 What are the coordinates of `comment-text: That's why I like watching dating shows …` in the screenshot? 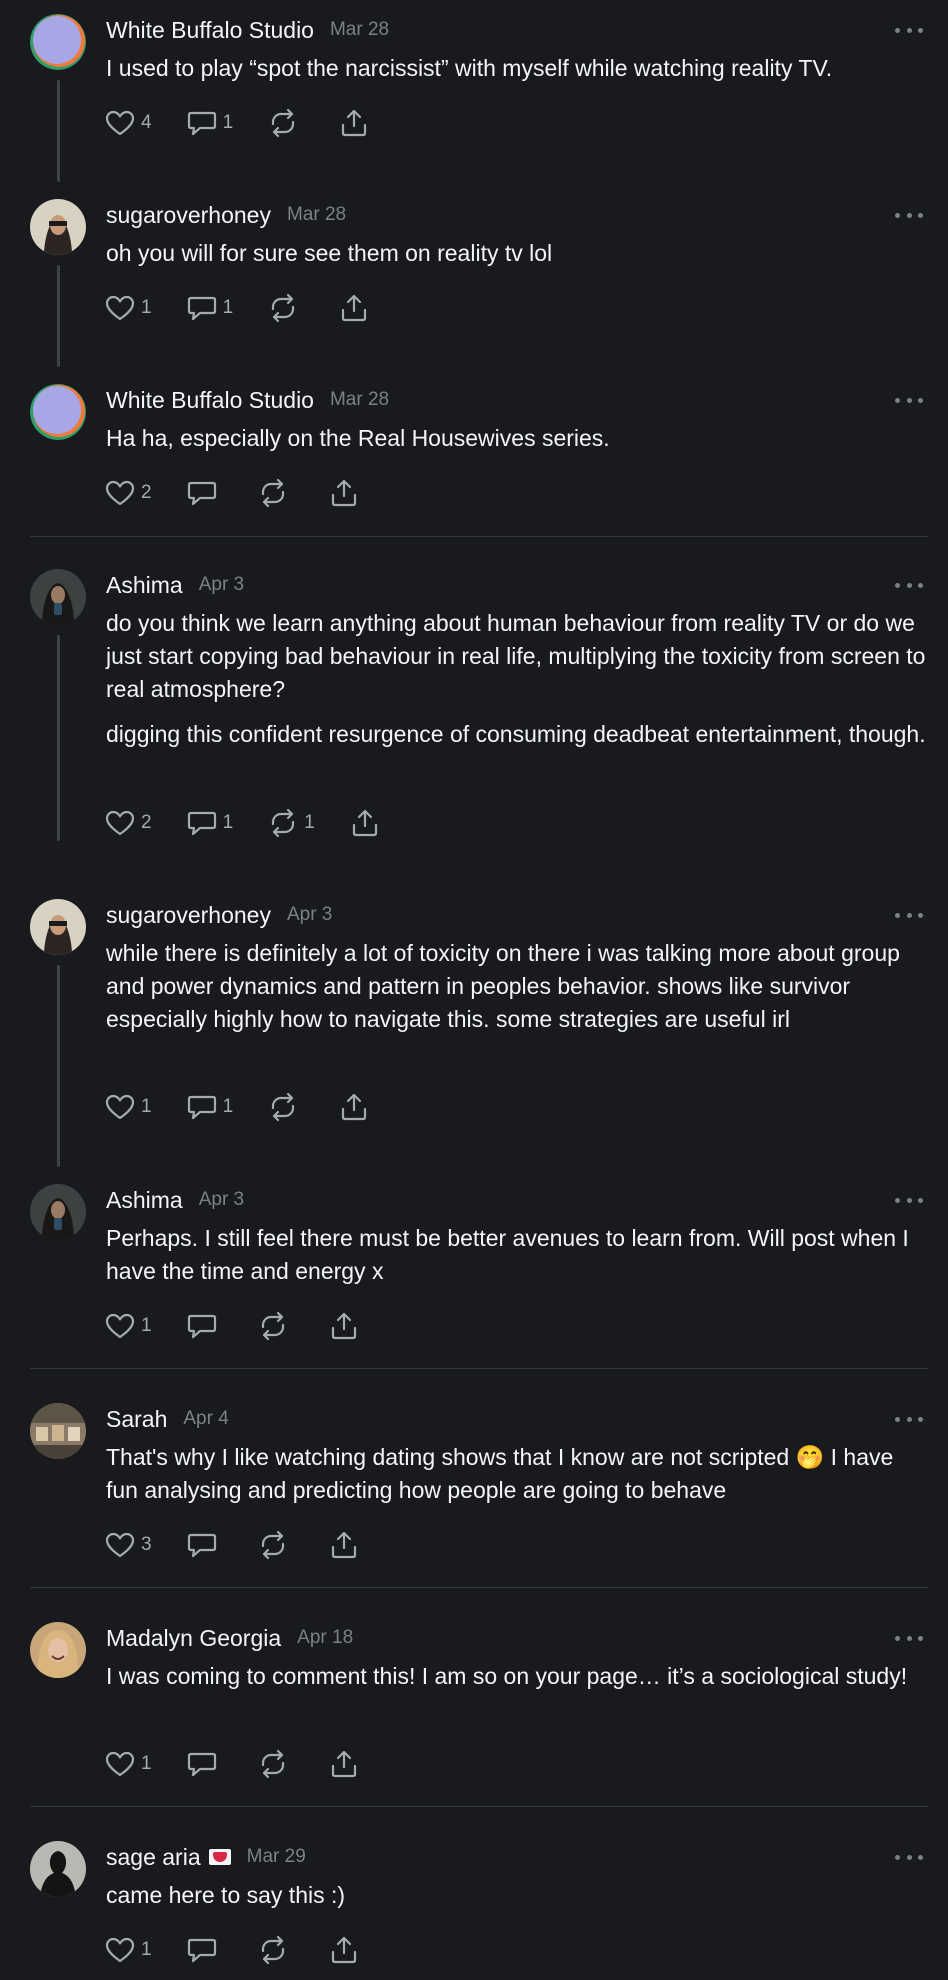 It's located at (516, 1474).